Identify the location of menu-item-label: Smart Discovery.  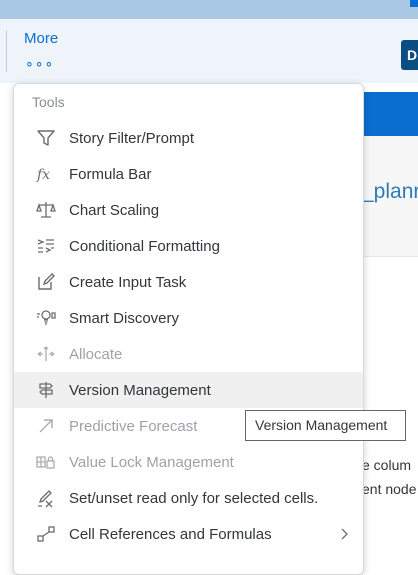
(124, 318).